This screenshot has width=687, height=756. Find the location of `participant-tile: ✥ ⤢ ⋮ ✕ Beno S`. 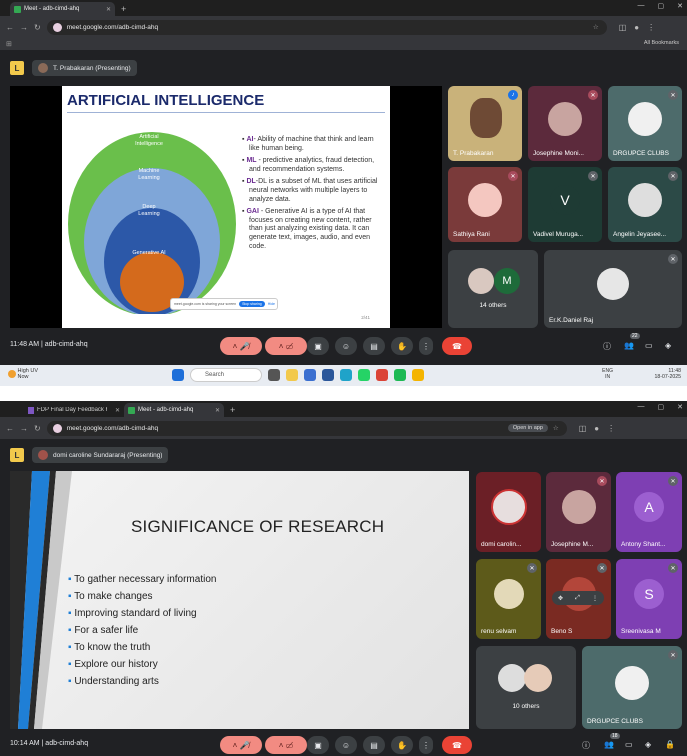

participant-tile: ✥ ⤢ ⋮ ✕ Beno S is located at coordinates (578, 599).